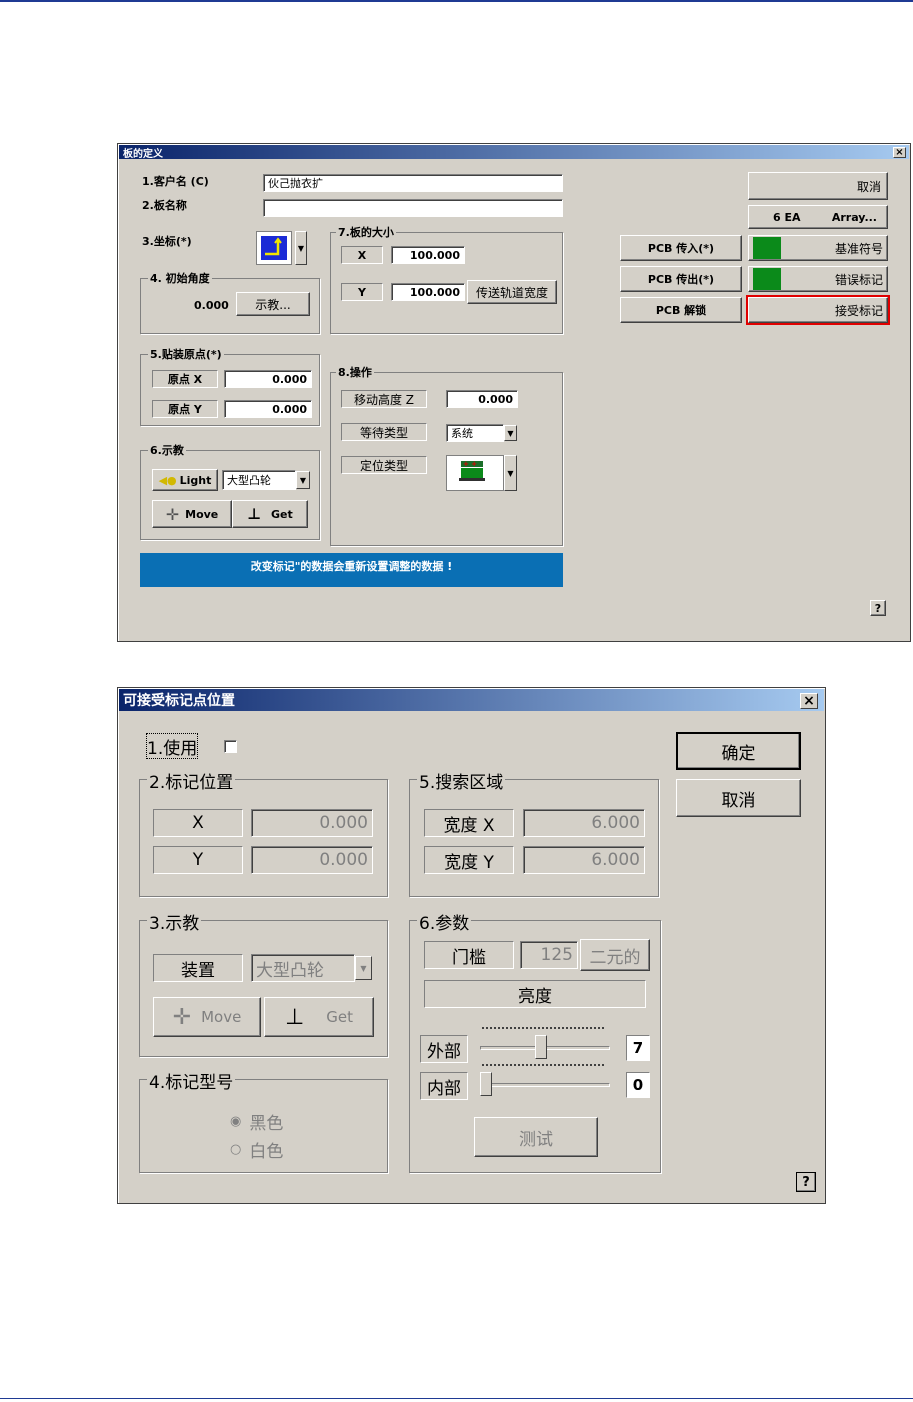 Image resolution: width=913 pixels, height=1402 pixels. I want to click on coordinate-label: 3.坐标(*), so click(167, 241).